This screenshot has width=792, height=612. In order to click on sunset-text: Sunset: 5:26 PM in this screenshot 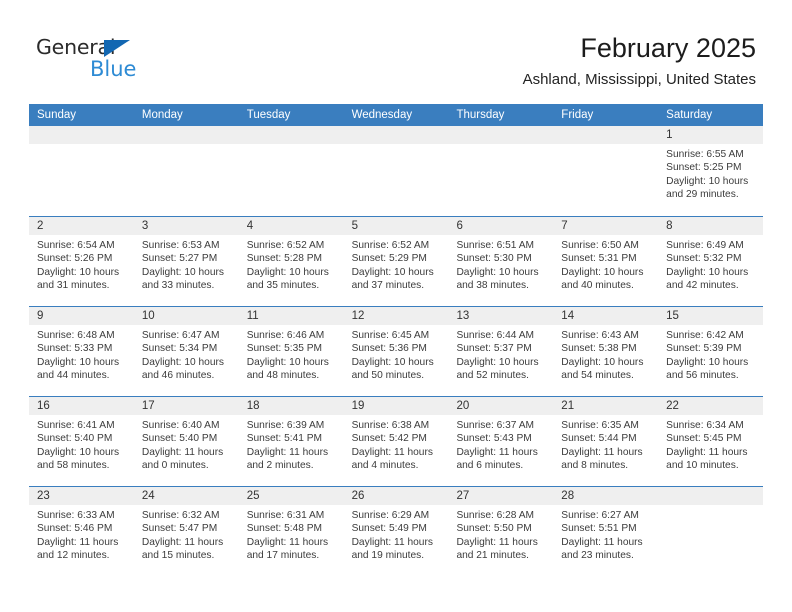, I will do `click(75, 259)`.